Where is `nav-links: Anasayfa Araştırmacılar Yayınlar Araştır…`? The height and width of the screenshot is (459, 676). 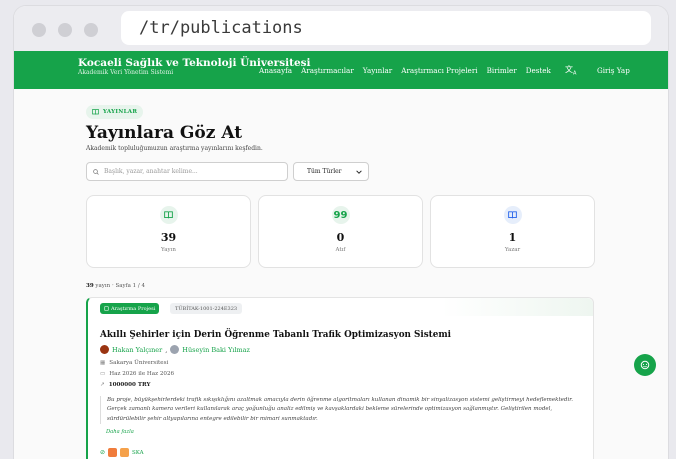
nav-links: Anasayfa Araştırmacılar Yayınlar Araştır… is located at coordinates (405, 70).